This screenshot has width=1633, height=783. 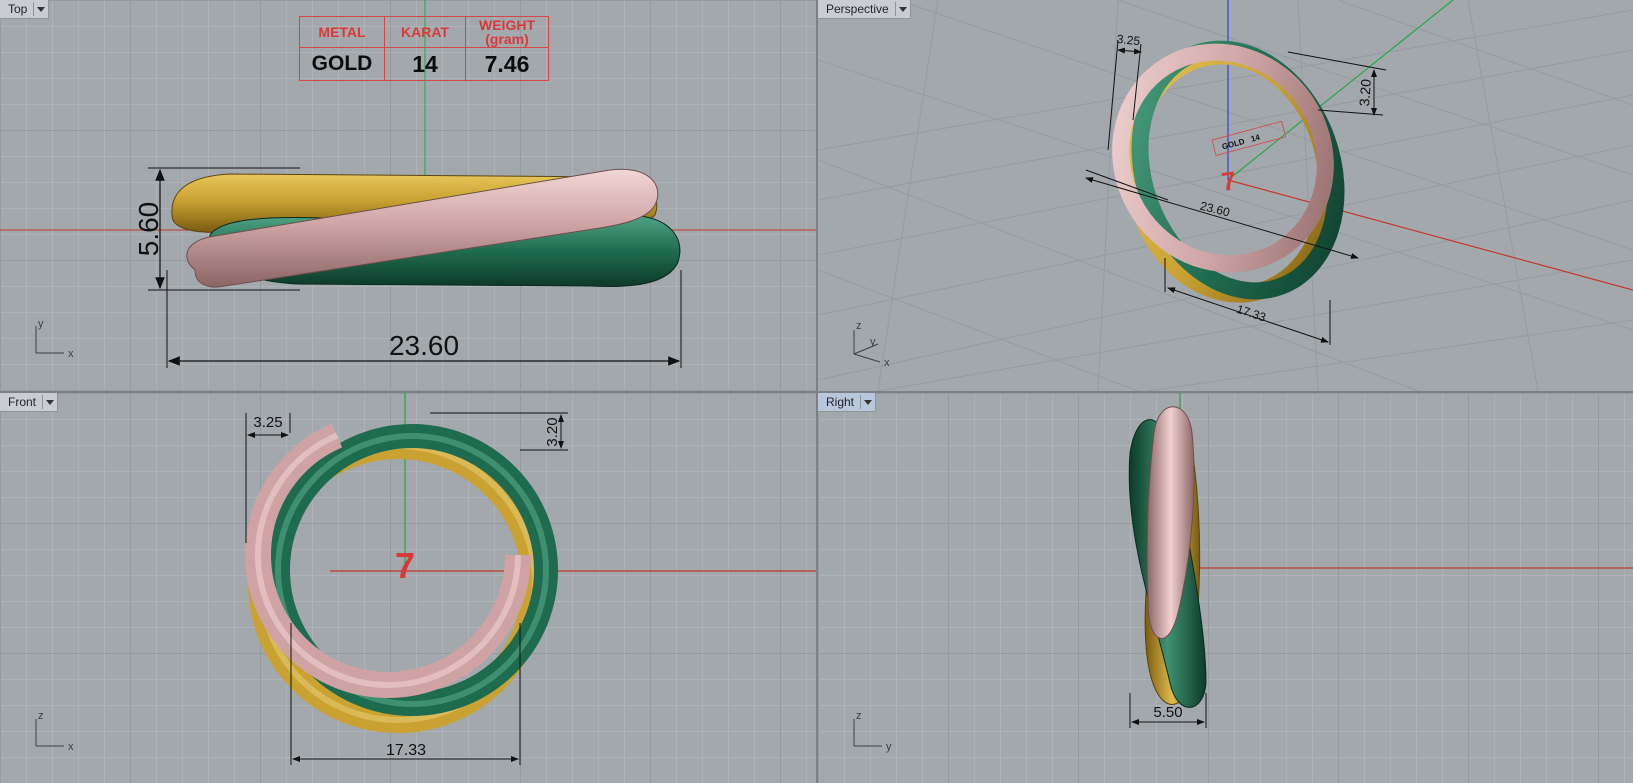 I want to click on svg-text: GOLD, so click(x=1233, y=144).